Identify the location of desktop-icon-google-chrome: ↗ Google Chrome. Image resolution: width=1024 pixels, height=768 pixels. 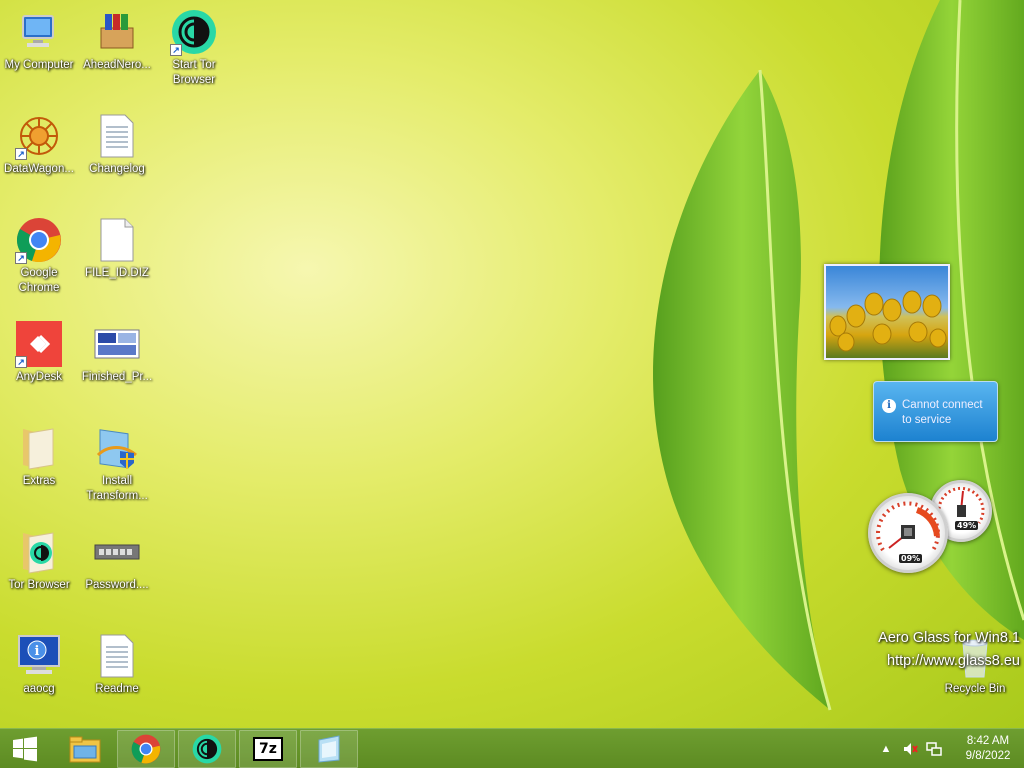
(39, 256).